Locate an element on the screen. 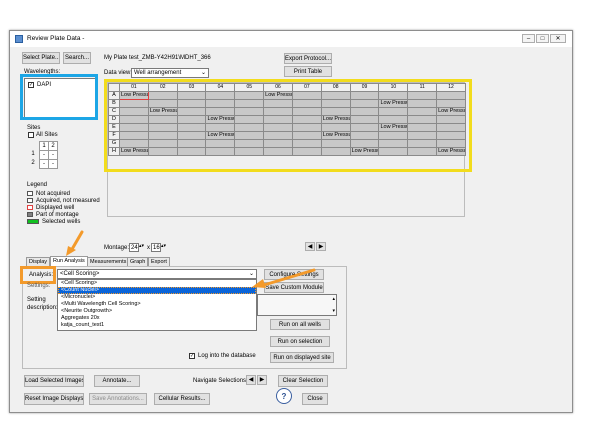  tab-graph: Graph is located at coordinates (138, 261).